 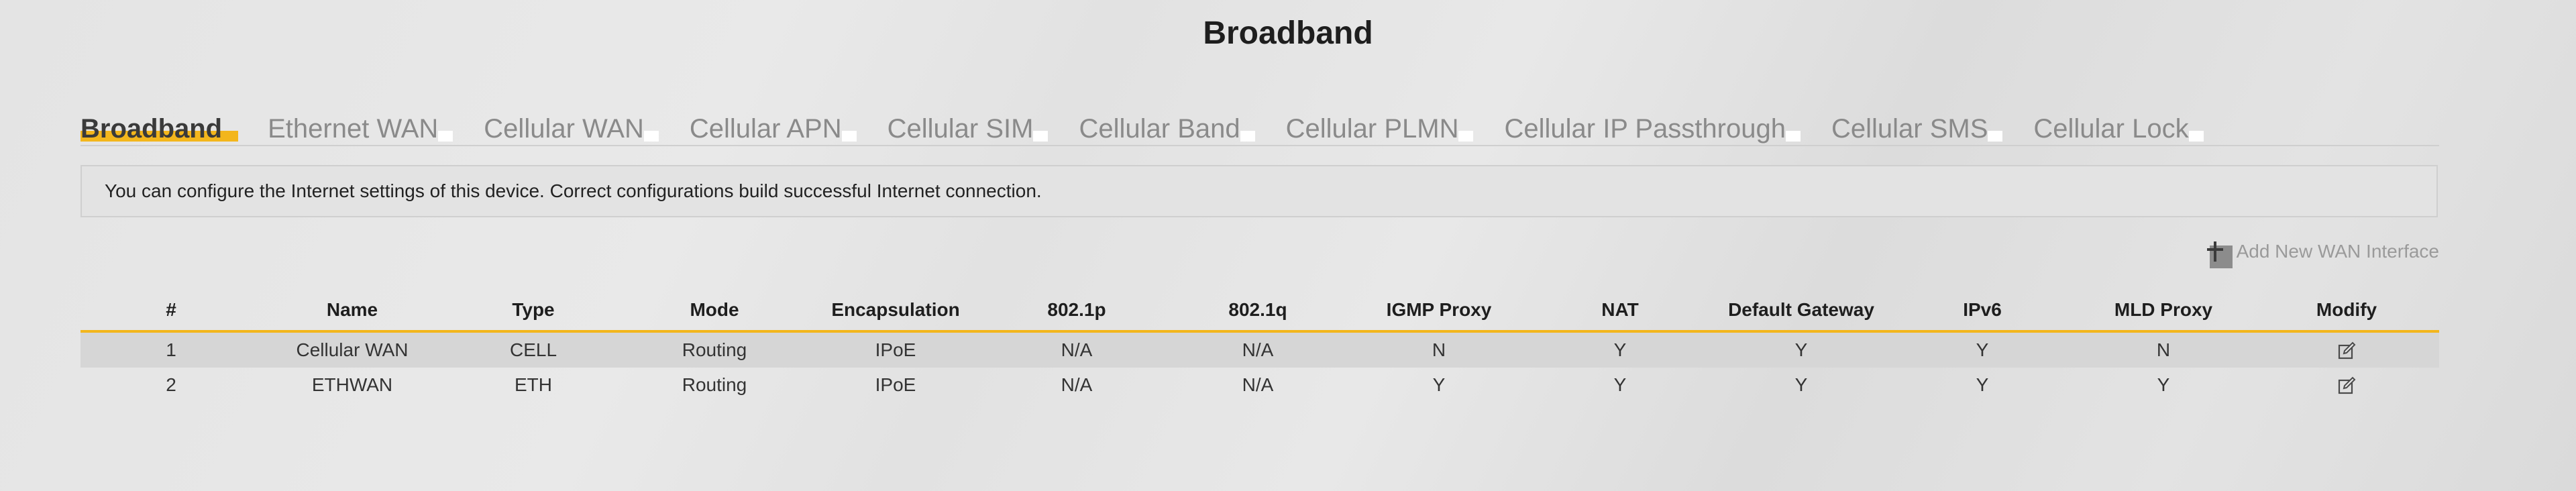 I want to click on tab-label: Cellular Lock, so click(x=2111, y=129).